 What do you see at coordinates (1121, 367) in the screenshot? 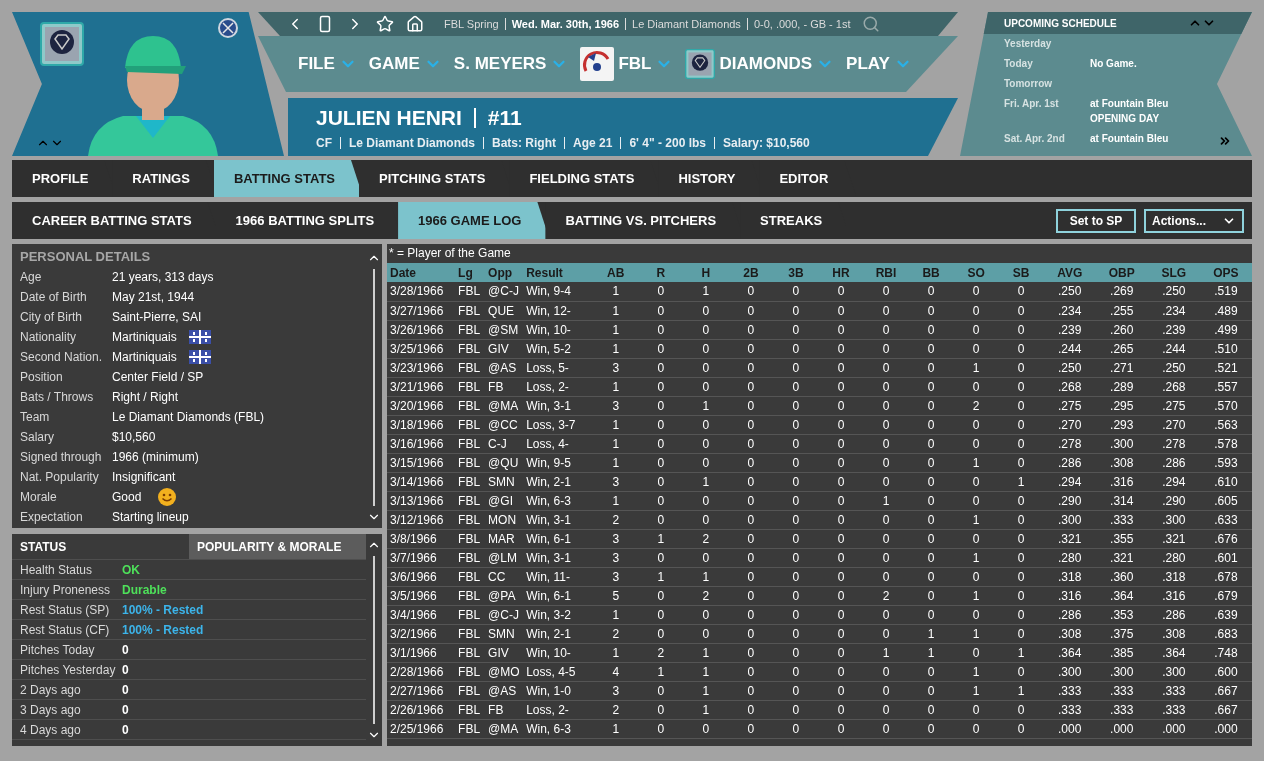
I see `table-cell: .271` at bounding box center [1121, 367].